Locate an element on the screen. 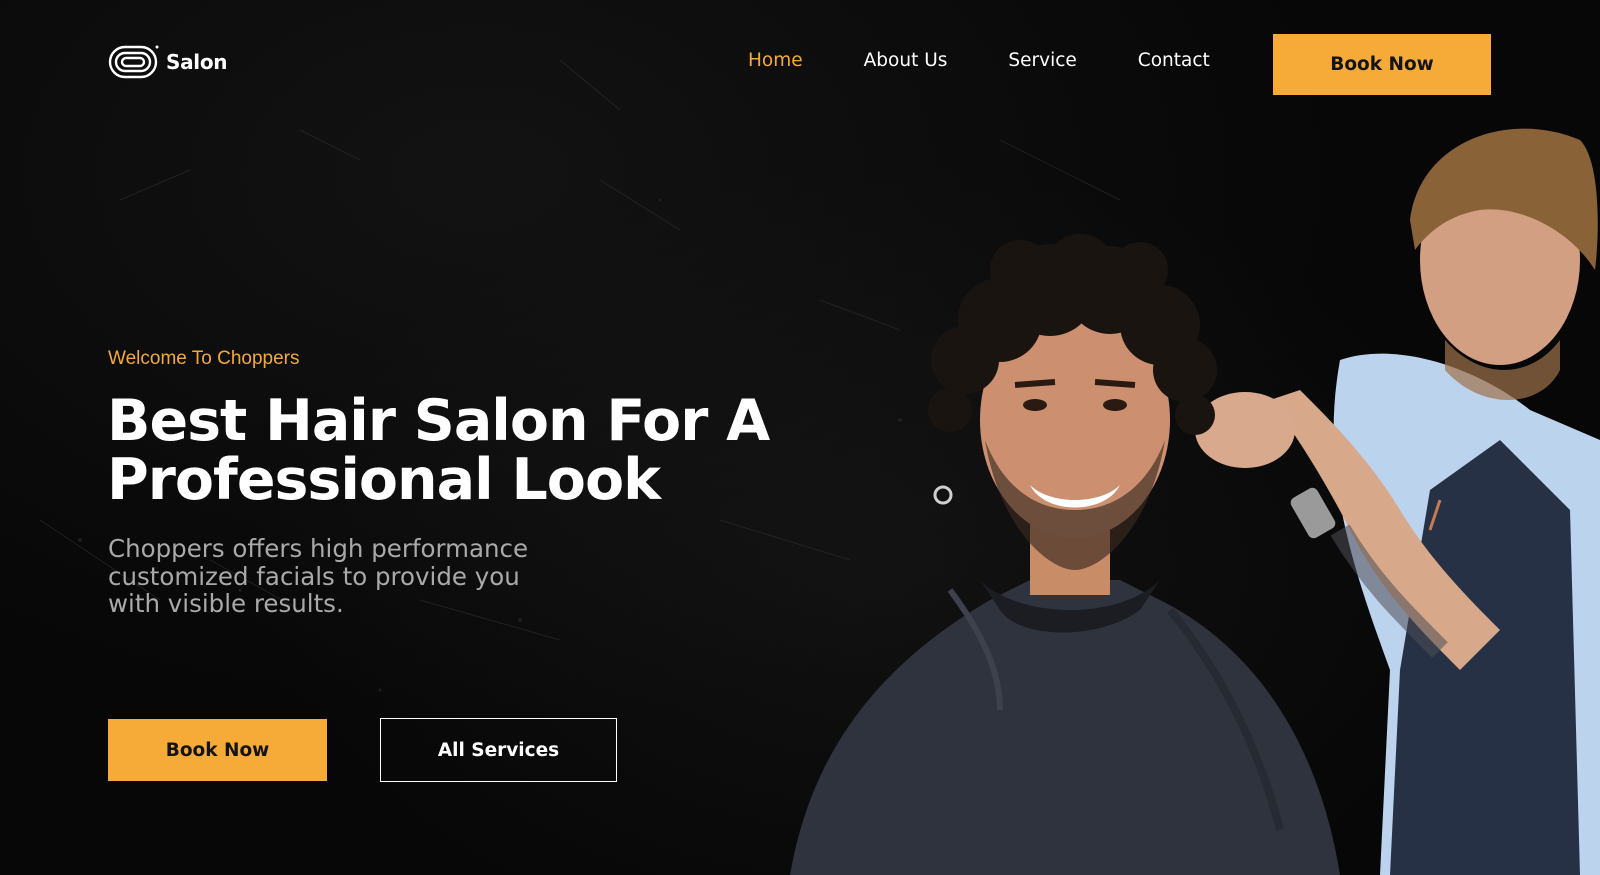 The width and height of the screenshot is (1600, 875). nav-service: Service is located at coordinates (1042, 60).